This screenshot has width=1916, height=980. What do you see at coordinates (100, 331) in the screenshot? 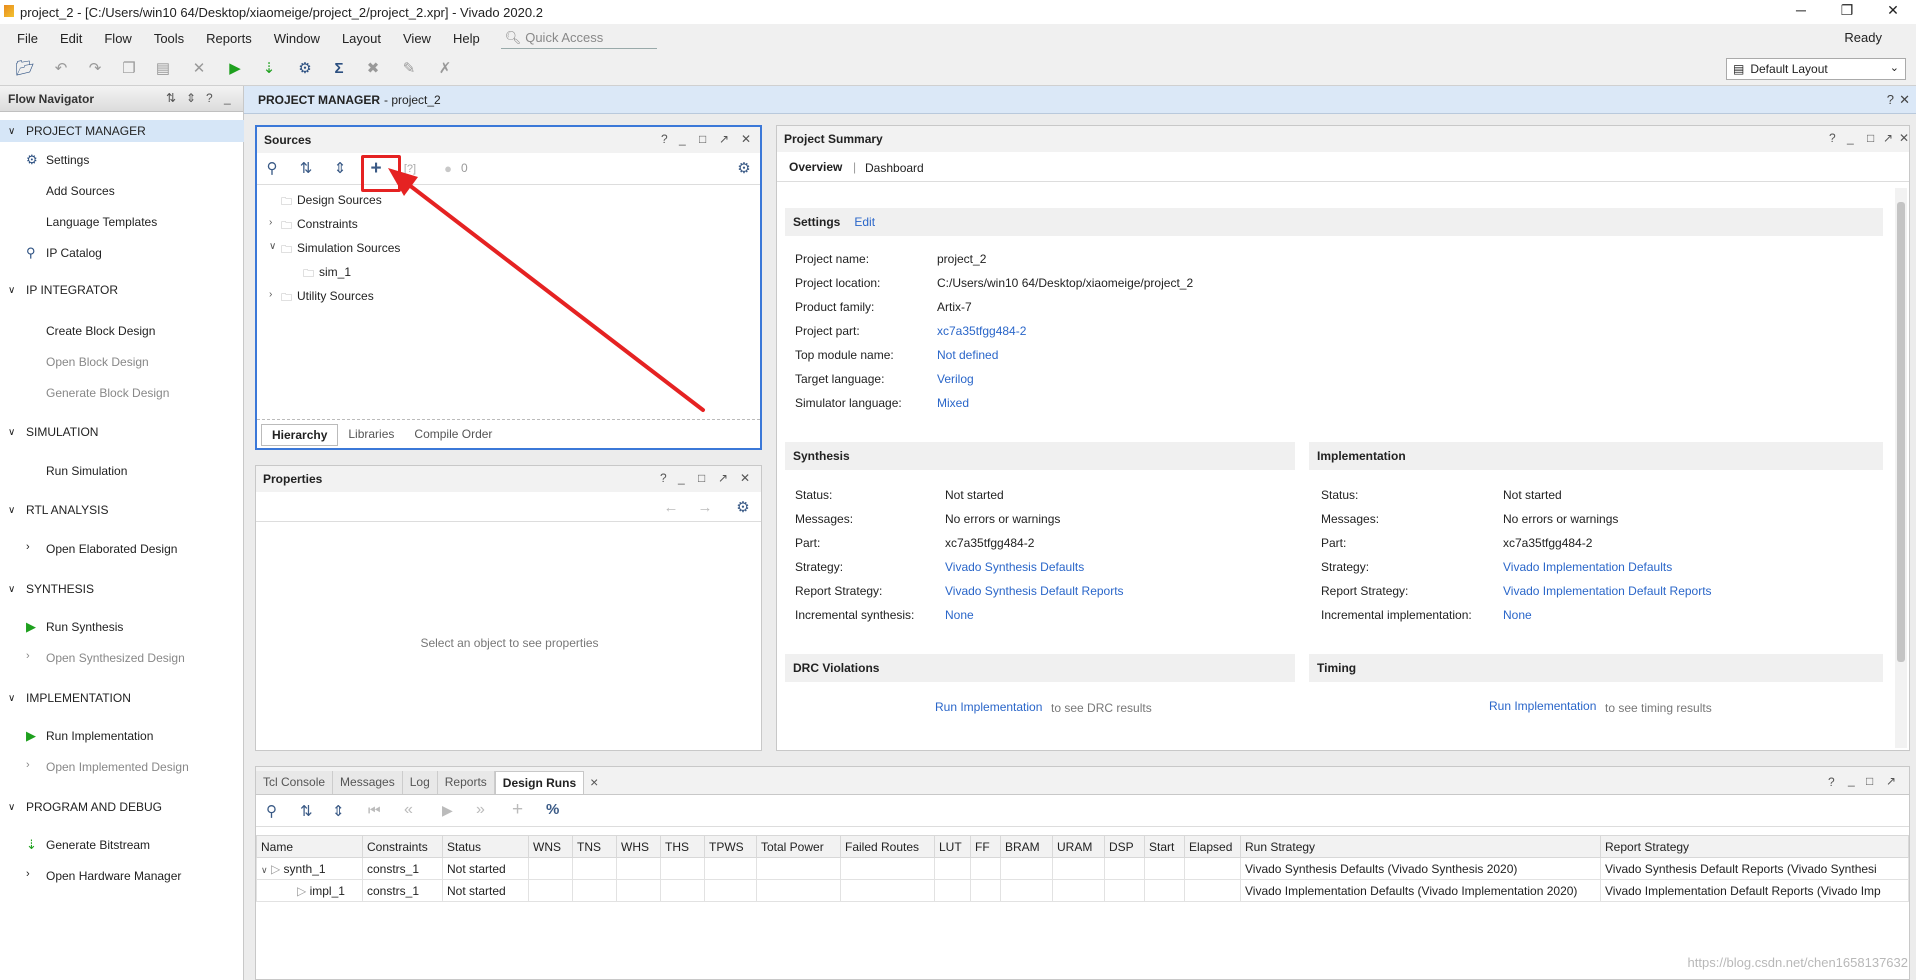
I see `nav-create-block-design: Create Block Design` at bounding box center [100, 331].